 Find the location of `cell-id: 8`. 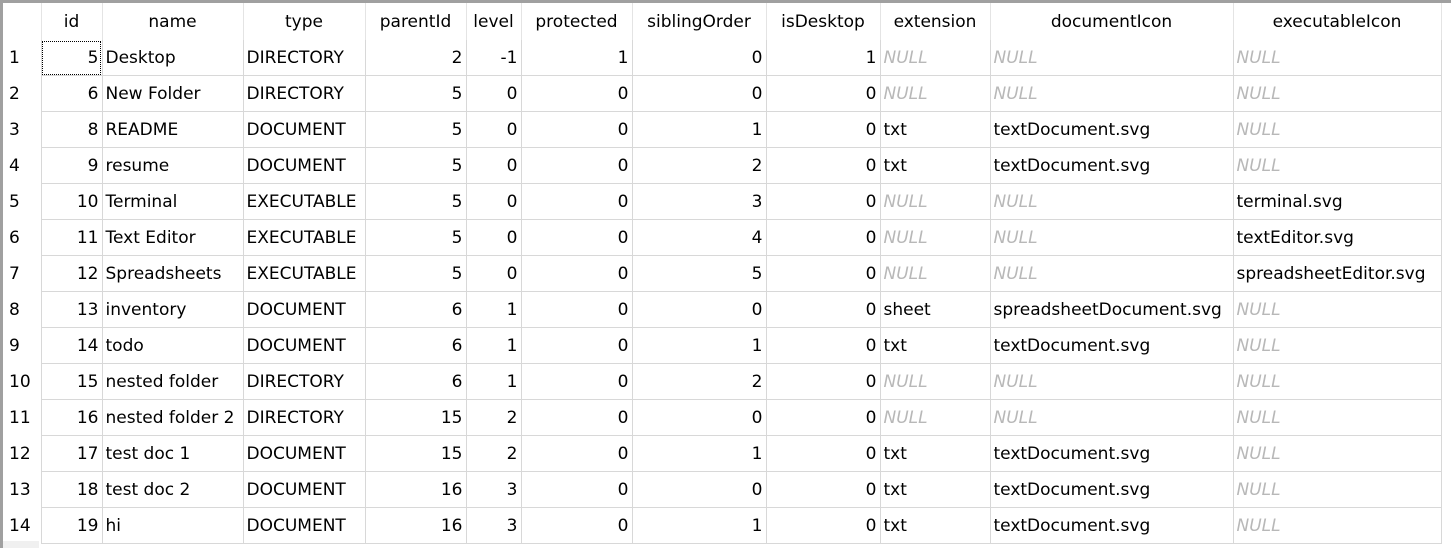

cell-id: 8 is located at coordinates (72, 129).